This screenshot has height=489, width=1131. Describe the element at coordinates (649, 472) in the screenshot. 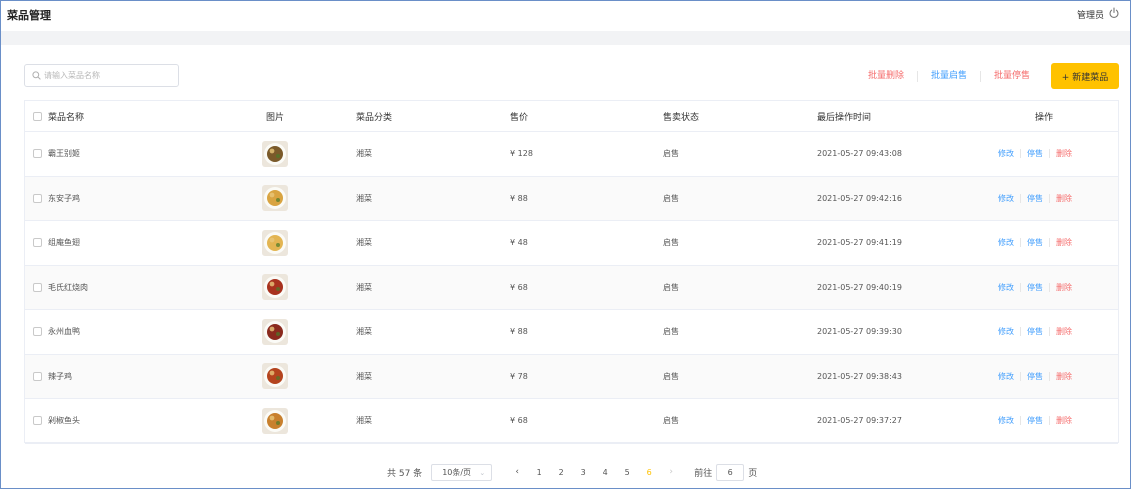

I see `page-number: 6` at that location.